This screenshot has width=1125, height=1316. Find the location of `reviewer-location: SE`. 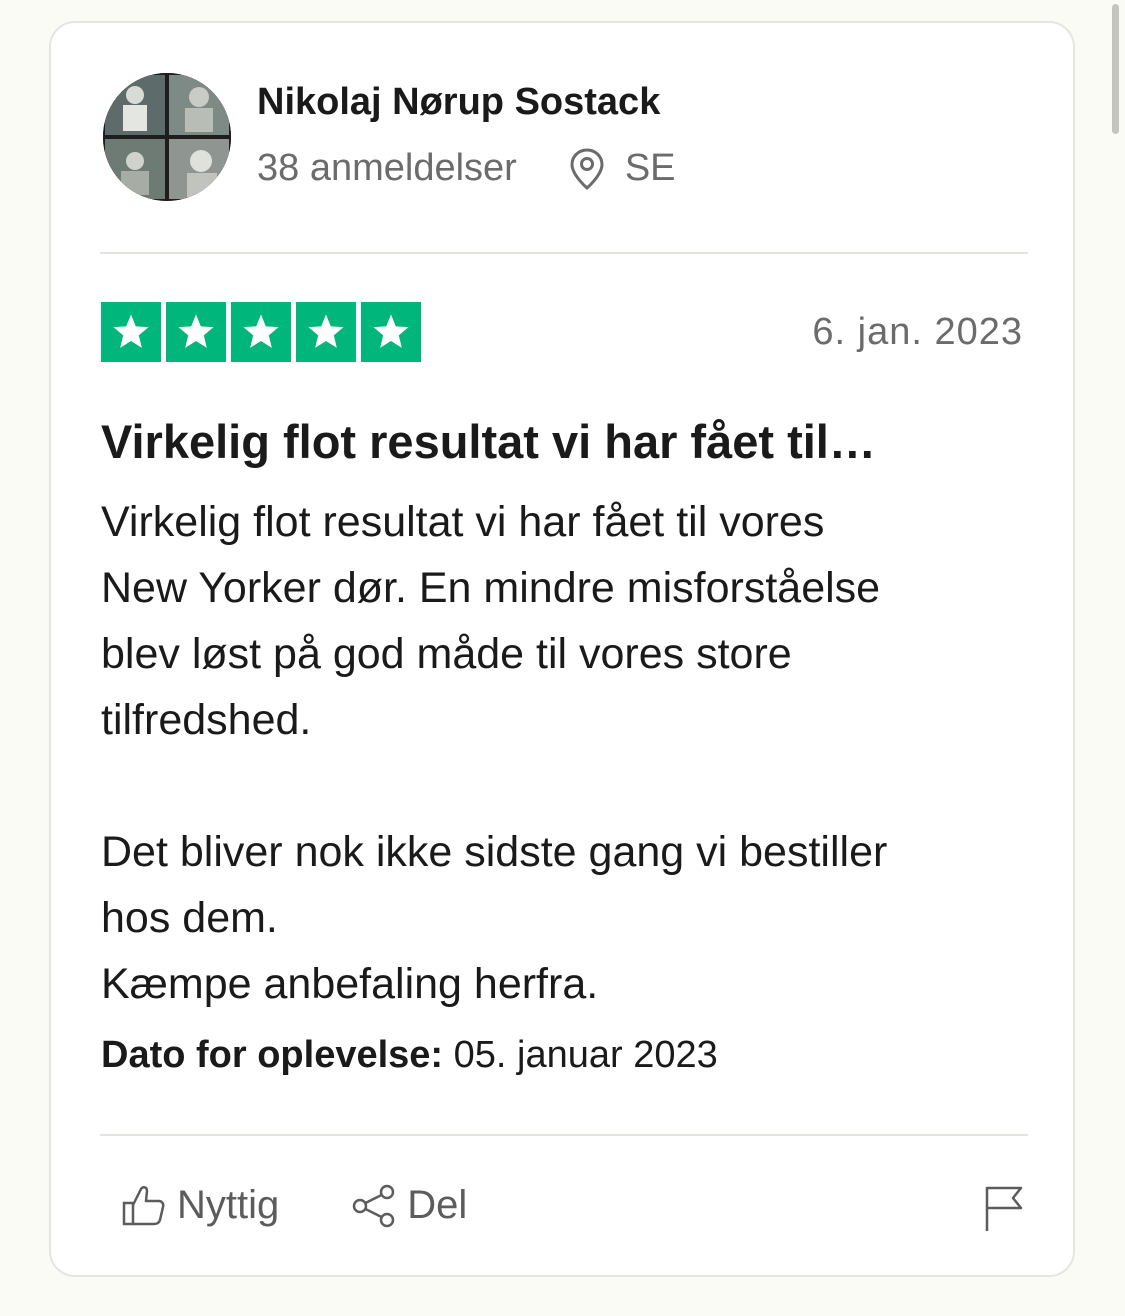

reviewer-location: SE is located at coordinates (622, 168).